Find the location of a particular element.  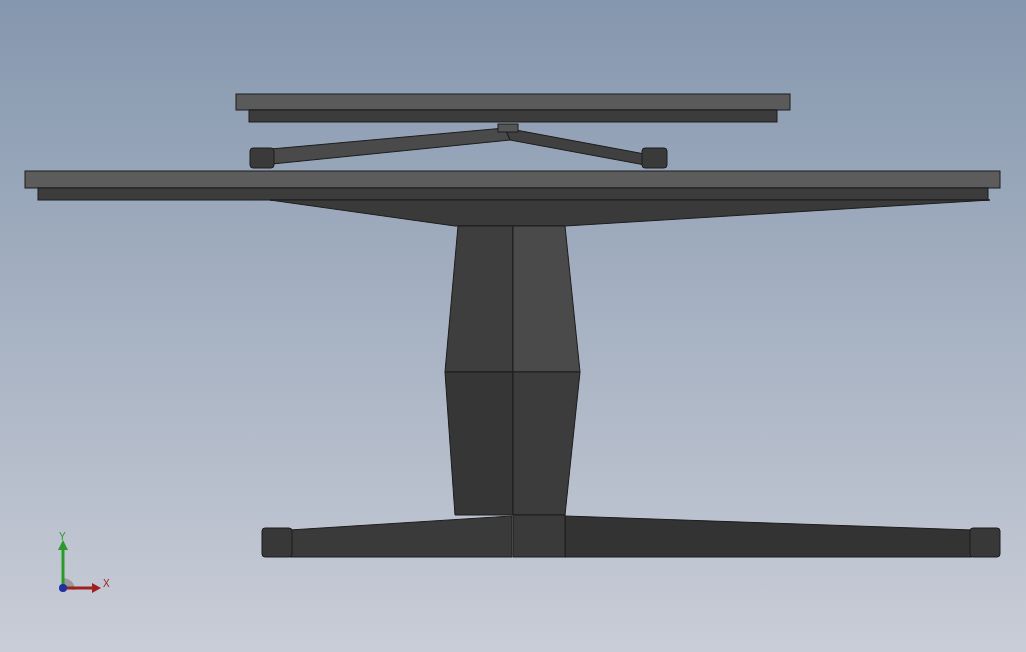

x-axis-label: X is located at coordinates (106, 583).